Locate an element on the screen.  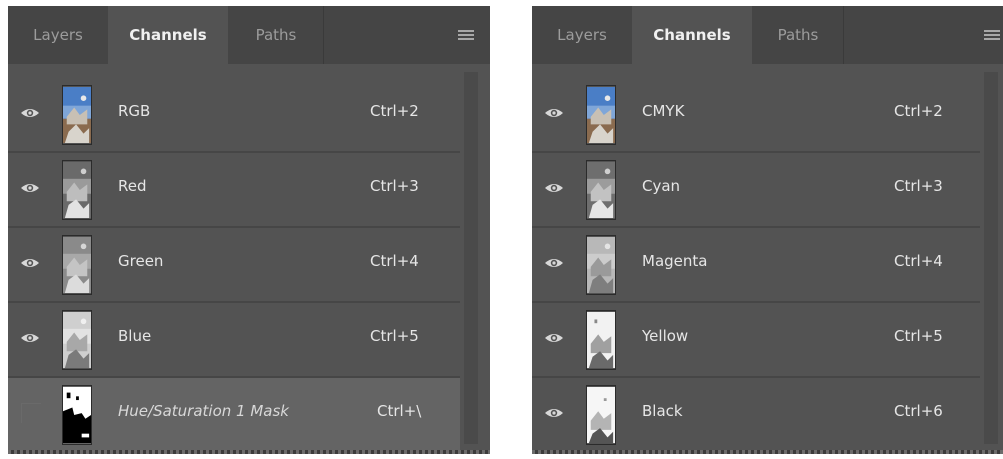
channel-row-green: Green Ctrl+4 is located at coordinates (234, 265).